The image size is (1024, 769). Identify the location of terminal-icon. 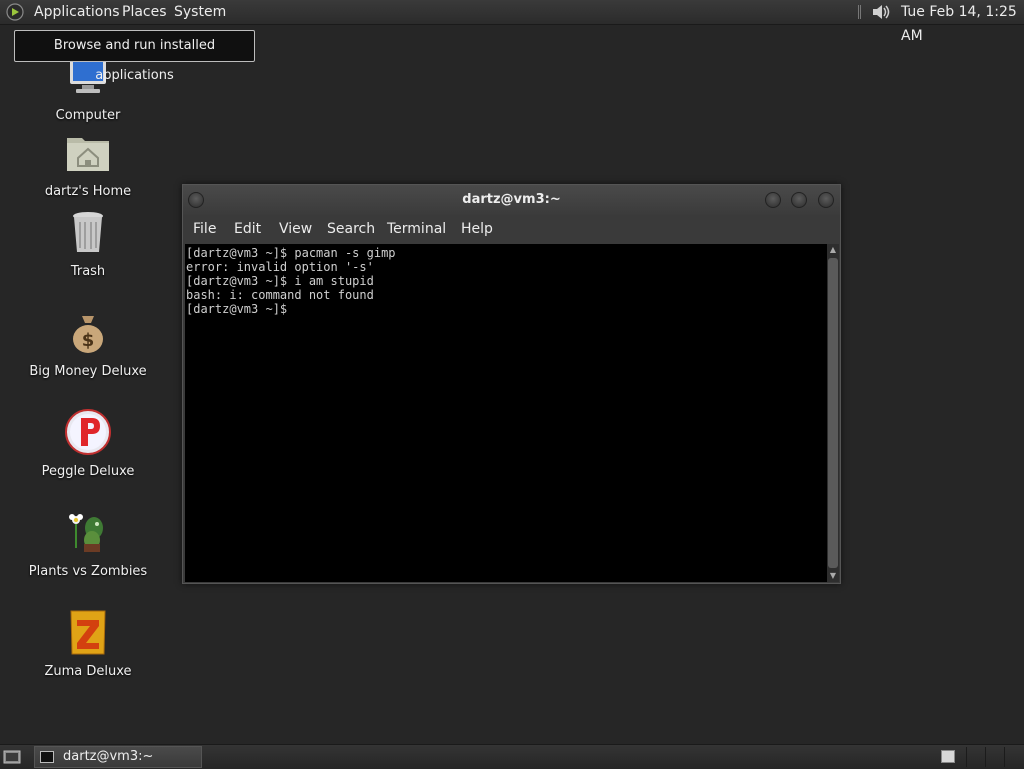
(47, 757).